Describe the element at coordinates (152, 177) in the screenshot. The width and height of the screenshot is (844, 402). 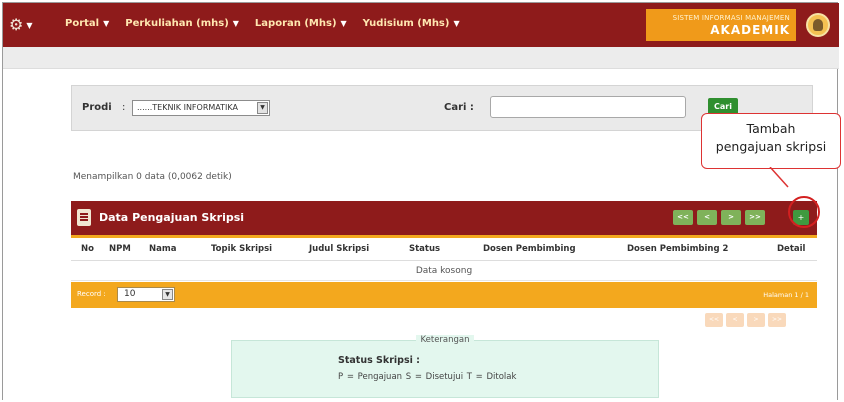
I see `result-info: Menampilkan 0 data (0,0062 detik)` at that location.